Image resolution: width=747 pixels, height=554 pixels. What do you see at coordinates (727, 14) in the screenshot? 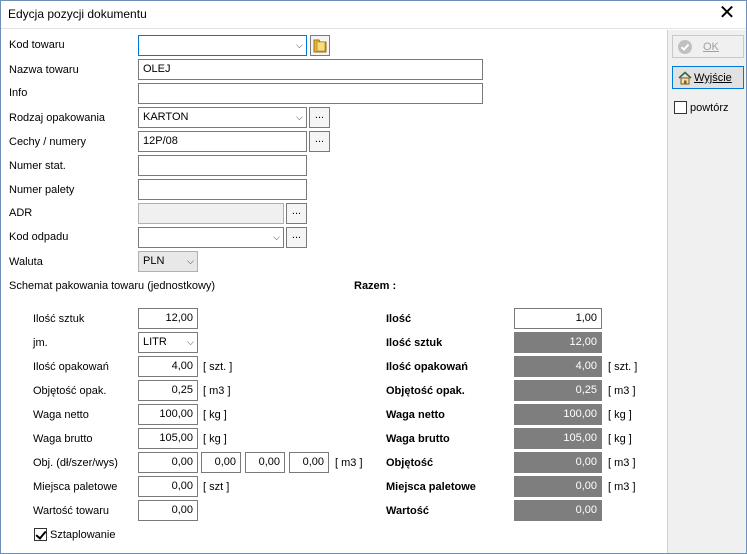
I see `close-icon: ✕` at bounding box center [727, 14].